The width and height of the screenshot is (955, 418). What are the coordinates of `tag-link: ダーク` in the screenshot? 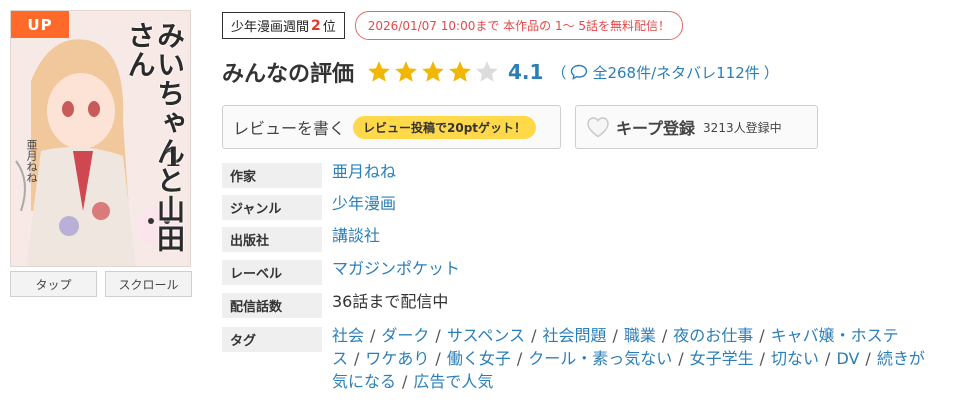 It's located at (405, 335).